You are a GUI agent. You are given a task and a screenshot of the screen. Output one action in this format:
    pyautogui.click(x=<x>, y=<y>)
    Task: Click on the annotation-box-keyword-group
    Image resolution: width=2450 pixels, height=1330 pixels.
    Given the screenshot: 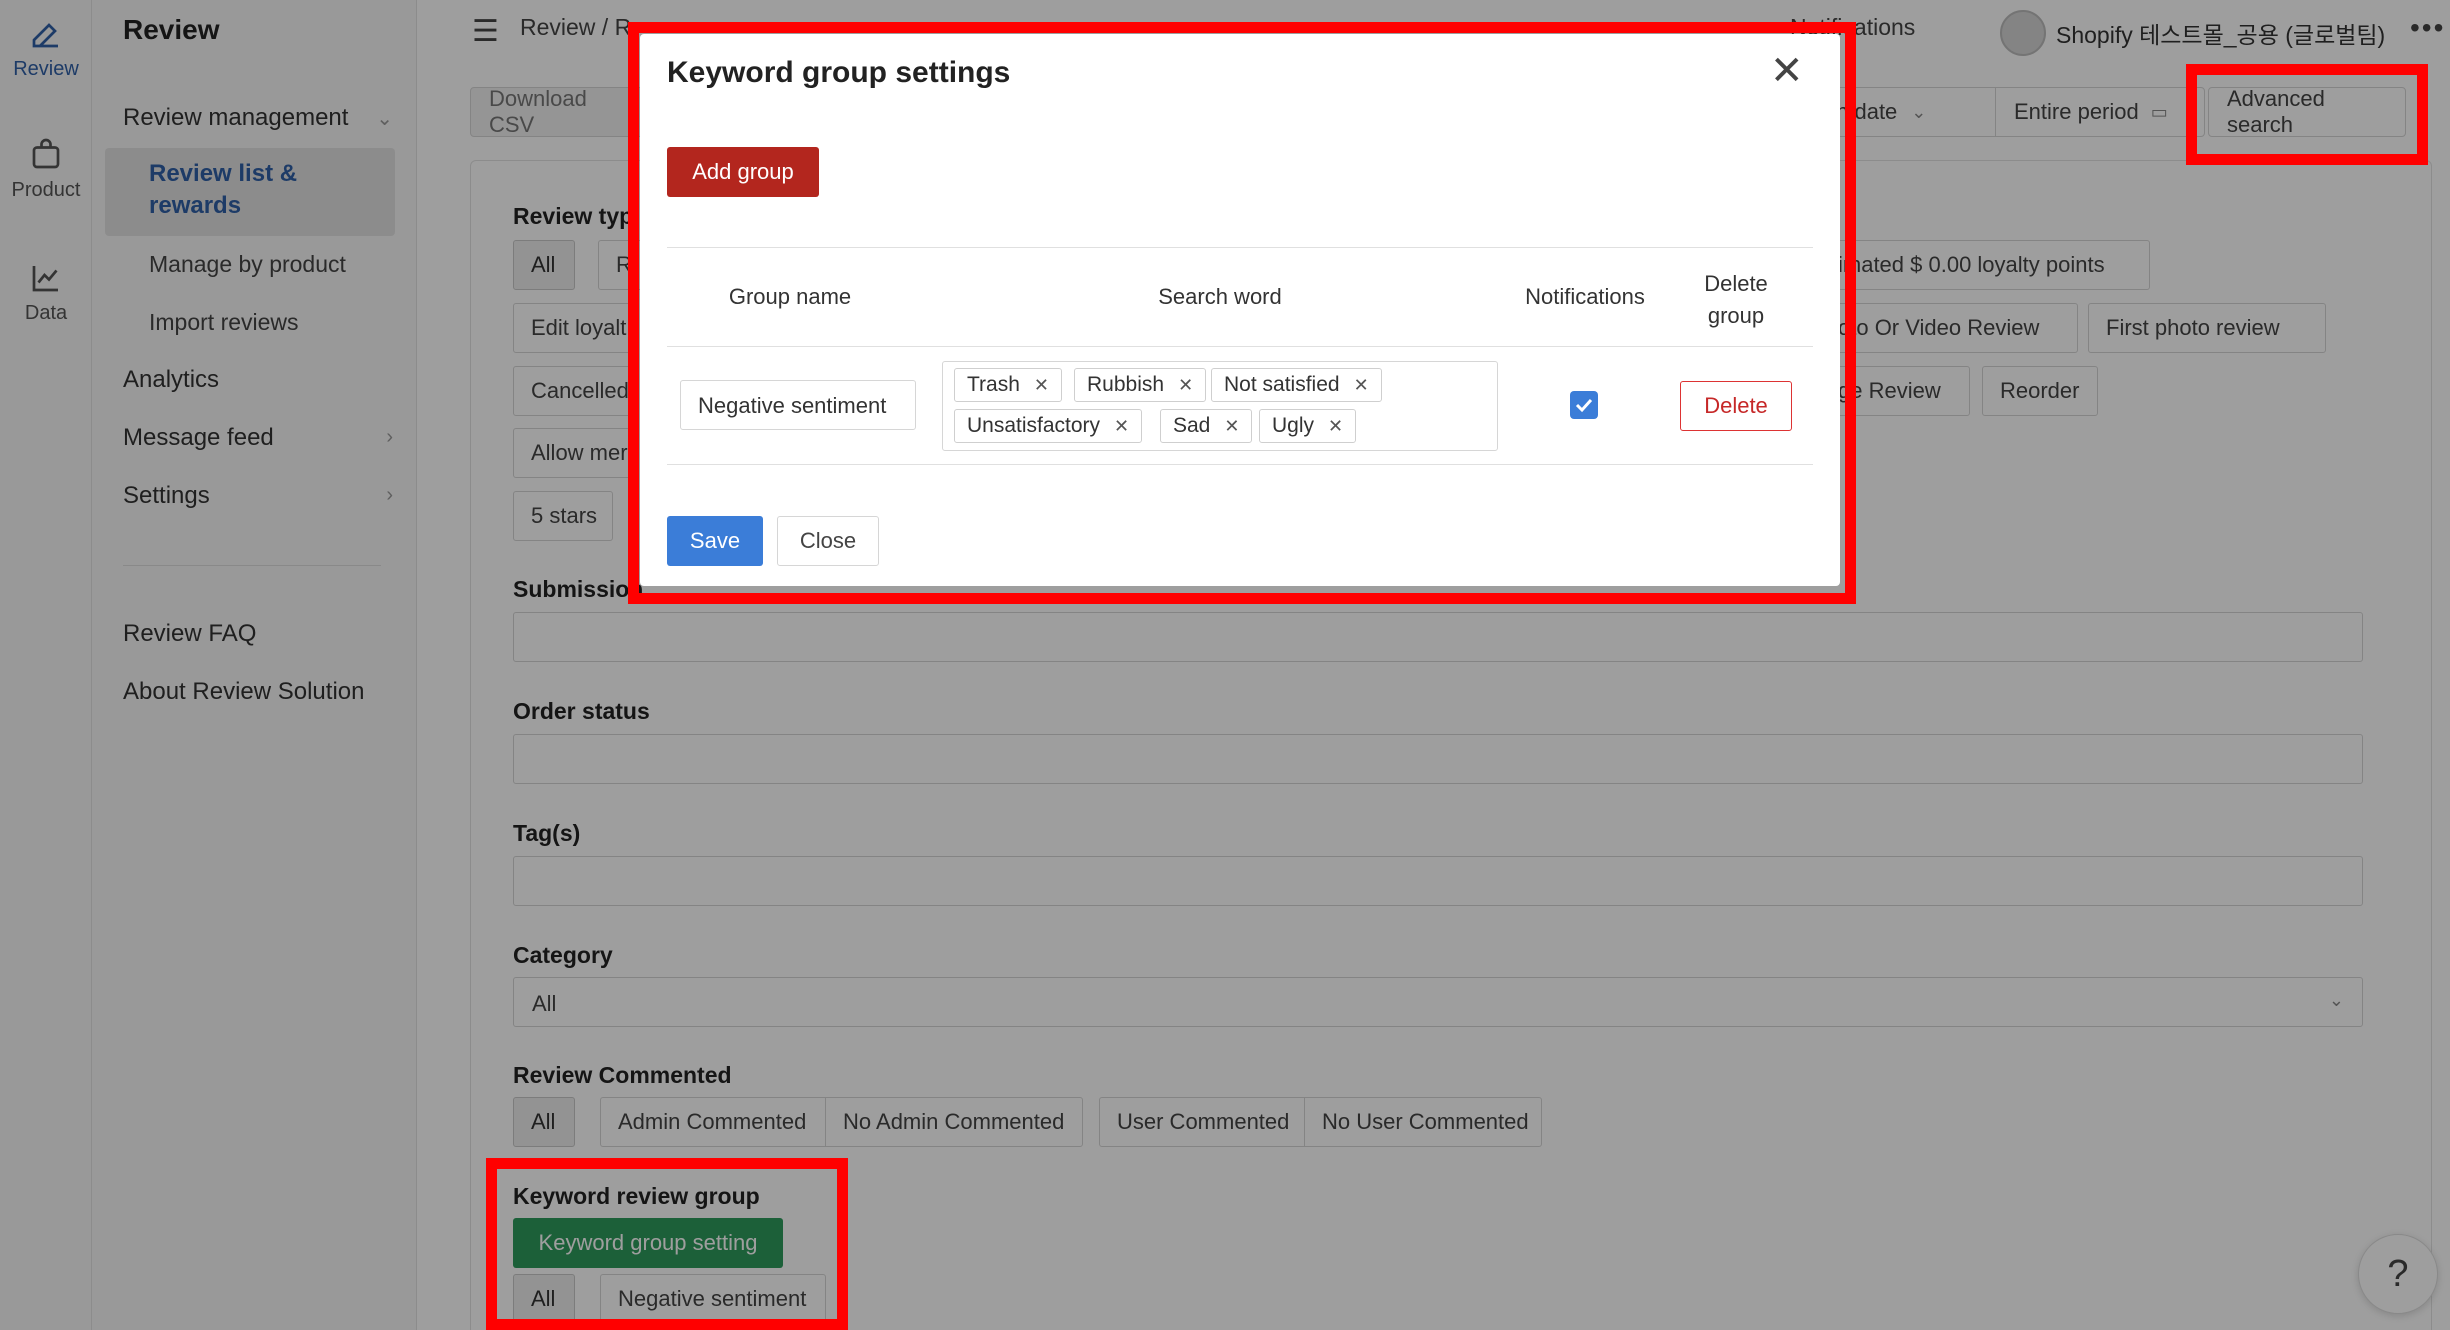 What is the action you would take?
    pyautogui.click(x=667, y=1244)
    